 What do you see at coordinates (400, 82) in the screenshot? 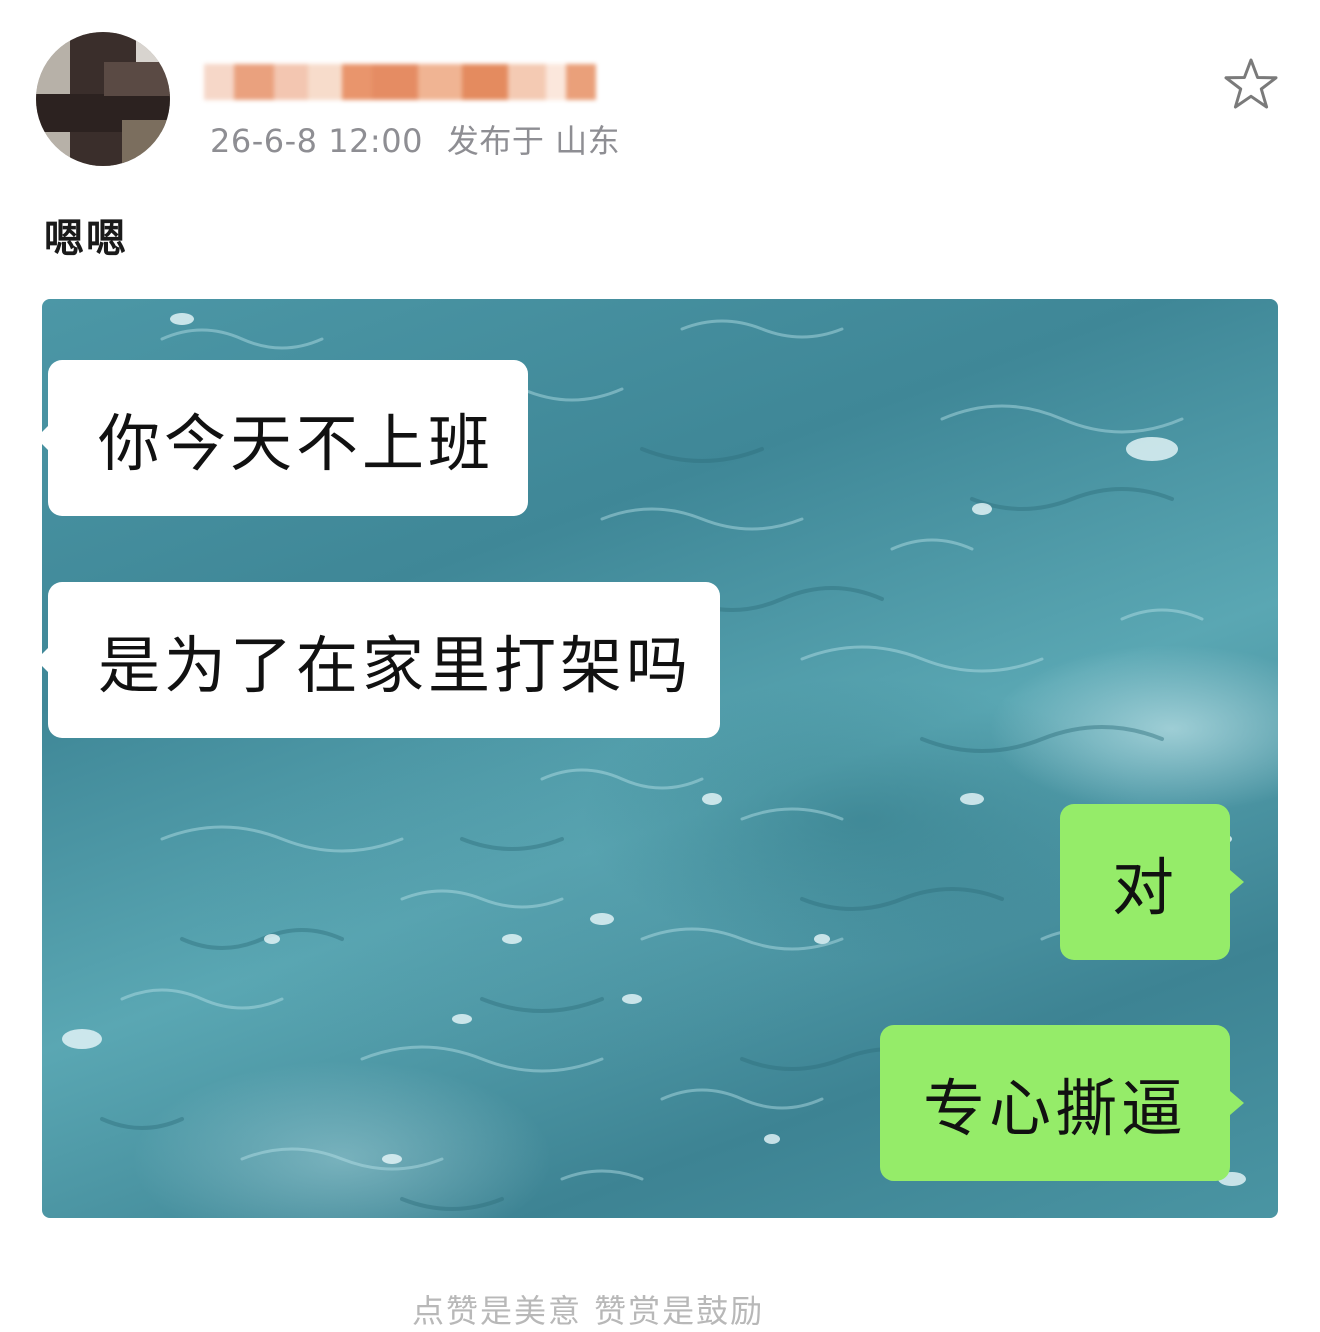
I see `username-redacted` at bounding box center [400, 82].